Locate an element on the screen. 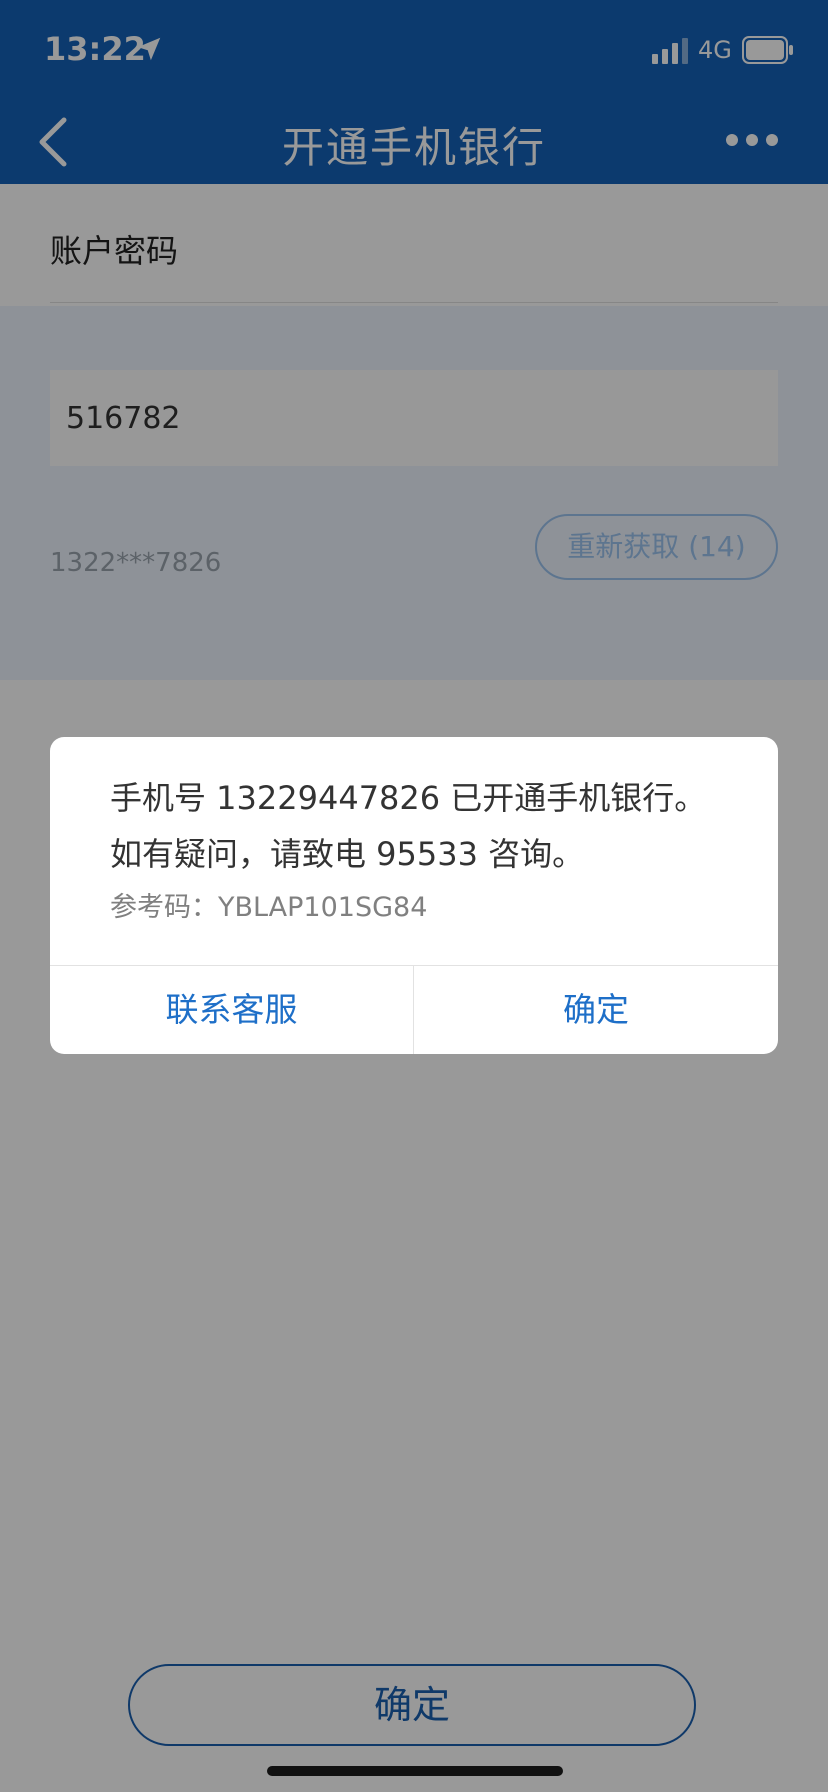 The height and width of the screenshot is (1792, 828). home-indicator is located at coordinates (415, 1771).